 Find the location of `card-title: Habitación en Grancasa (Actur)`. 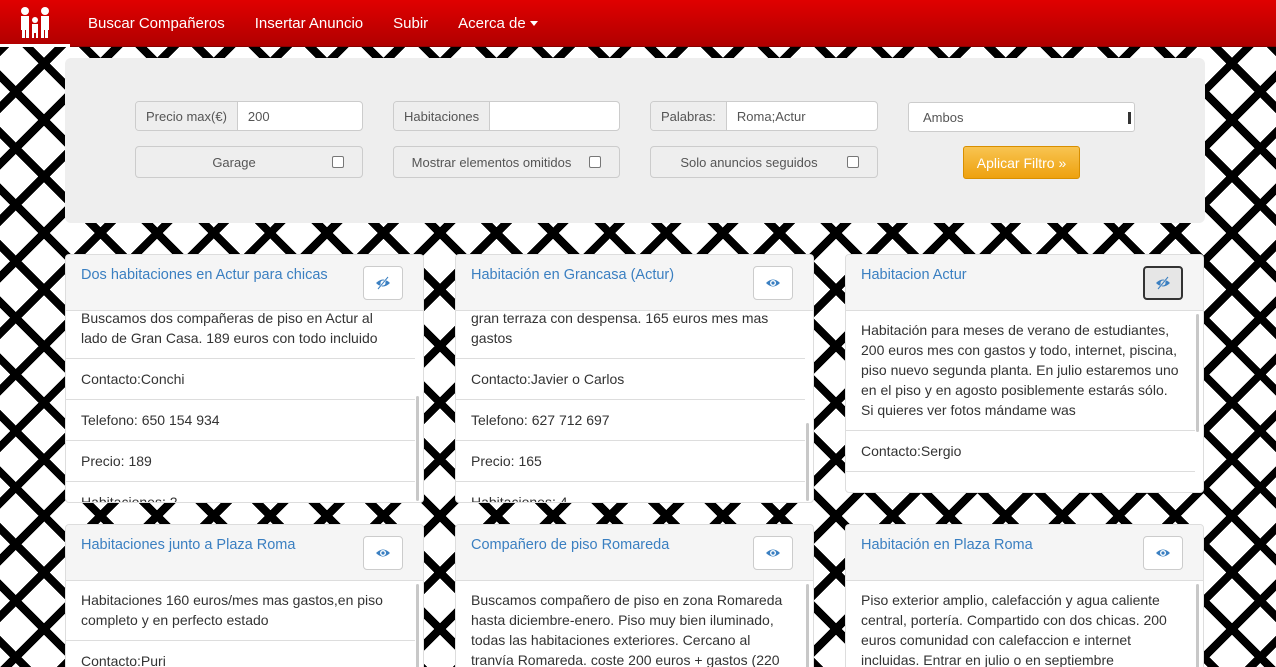

card-title: Habitación en Grancasa (Actur) is located at coordinates (572, 275).